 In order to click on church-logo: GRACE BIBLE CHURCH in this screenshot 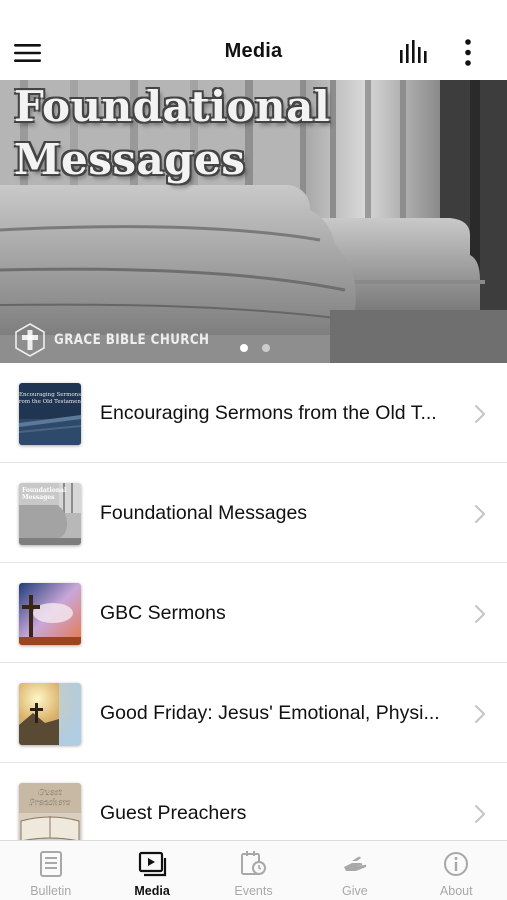, I will do `click(124, 340)`.